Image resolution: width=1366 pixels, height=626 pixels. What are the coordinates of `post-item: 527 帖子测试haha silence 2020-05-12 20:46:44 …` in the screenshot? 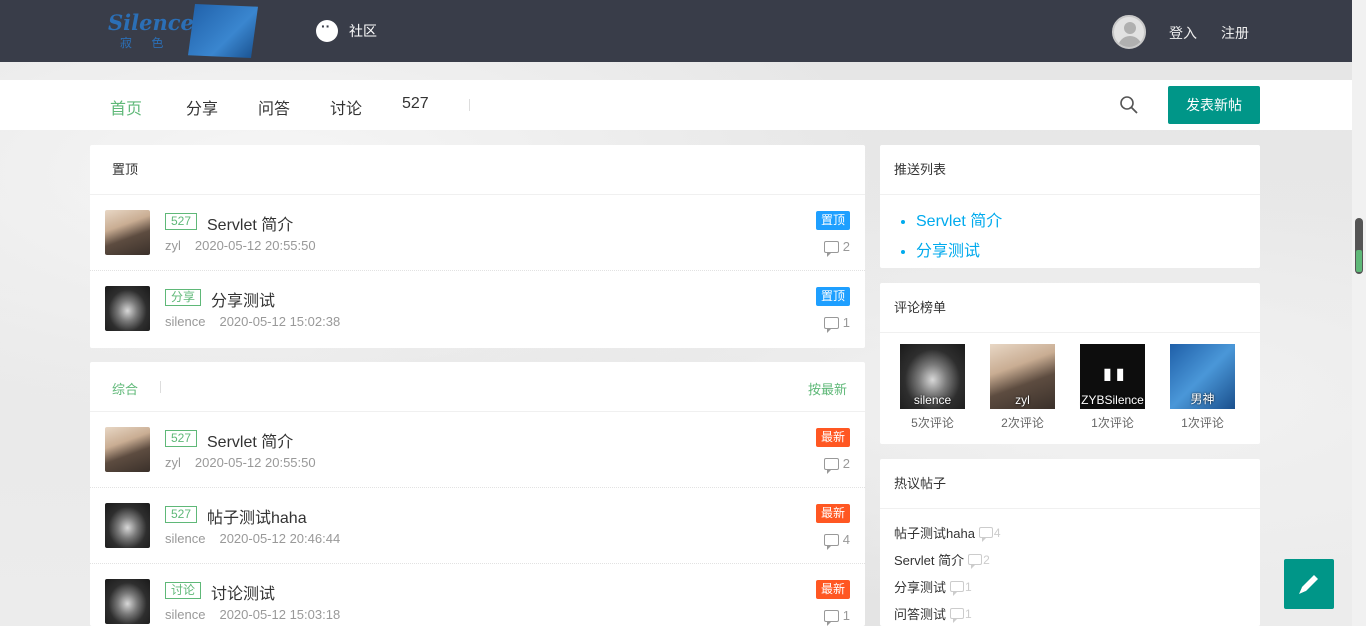 It's located at (477, 526).